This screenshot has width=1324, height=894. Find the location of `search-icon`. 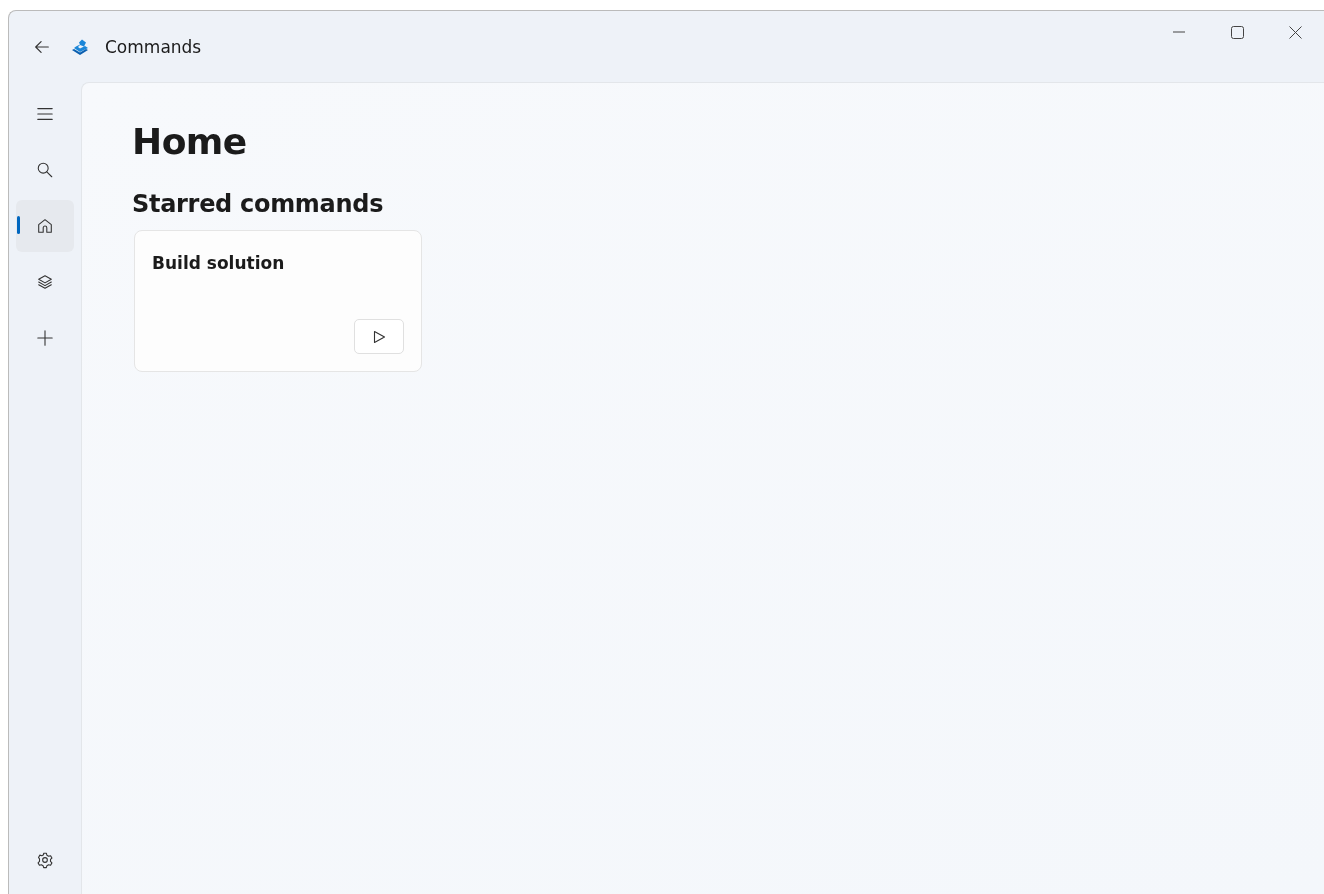

search-icon is located at coordinates (45, 170).